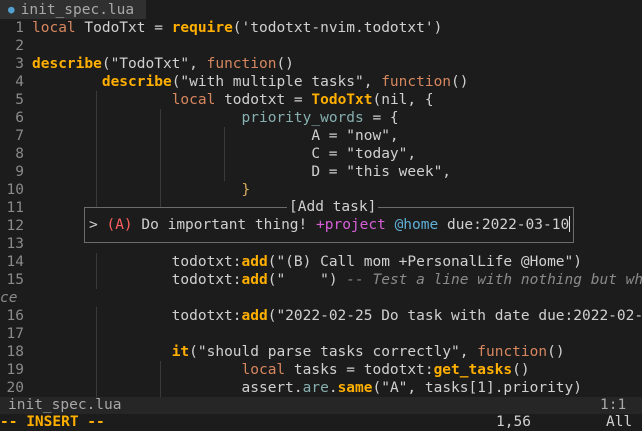 The width and height of the screenshot is (642, 431). I want to click on code-text: }, so click(141, 190).